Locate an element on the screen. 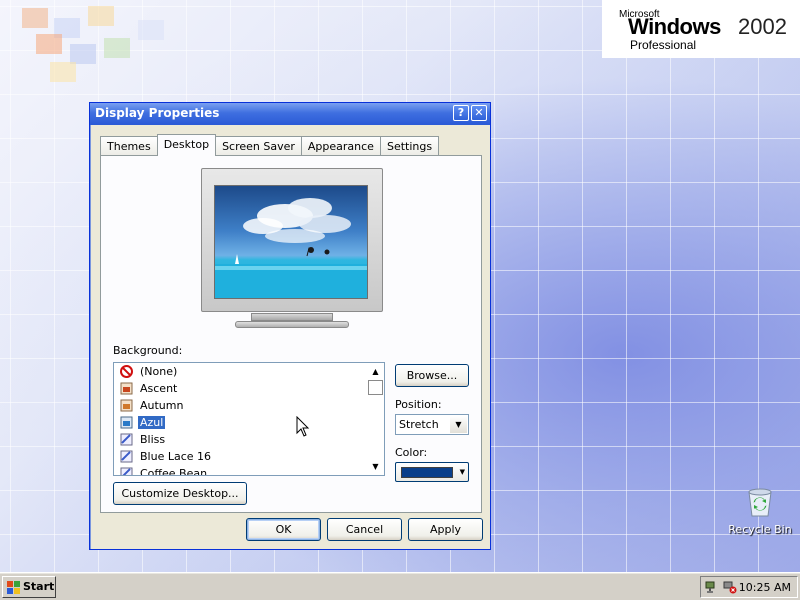 This screenshot has width=800, height=600. system-tray: 10:25 AM is located at coordinates (749, 587).